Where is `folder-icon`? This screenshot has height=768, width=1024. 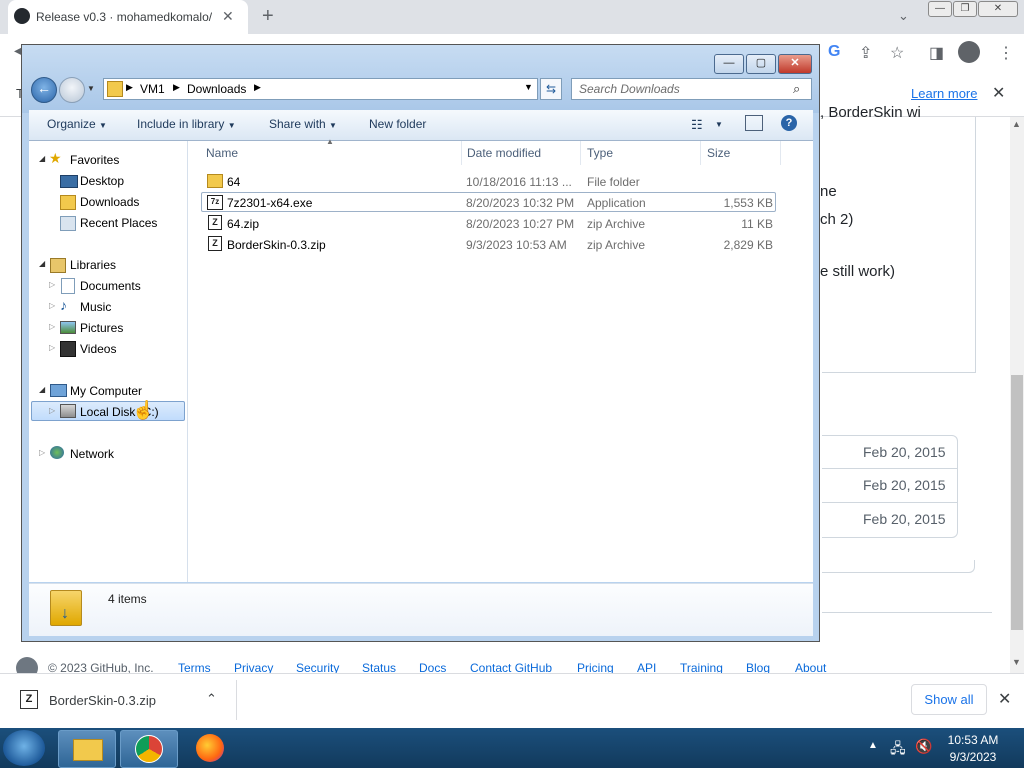 folder-icon is located at coordinates (88, 750).